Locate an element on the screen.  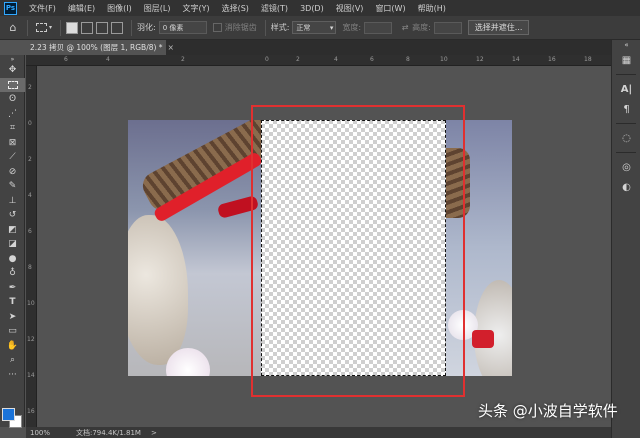
ruler-top: 6 4 2 0 2 4 6 8 10 12 14 16 18 is located at coordinates (318, 60).